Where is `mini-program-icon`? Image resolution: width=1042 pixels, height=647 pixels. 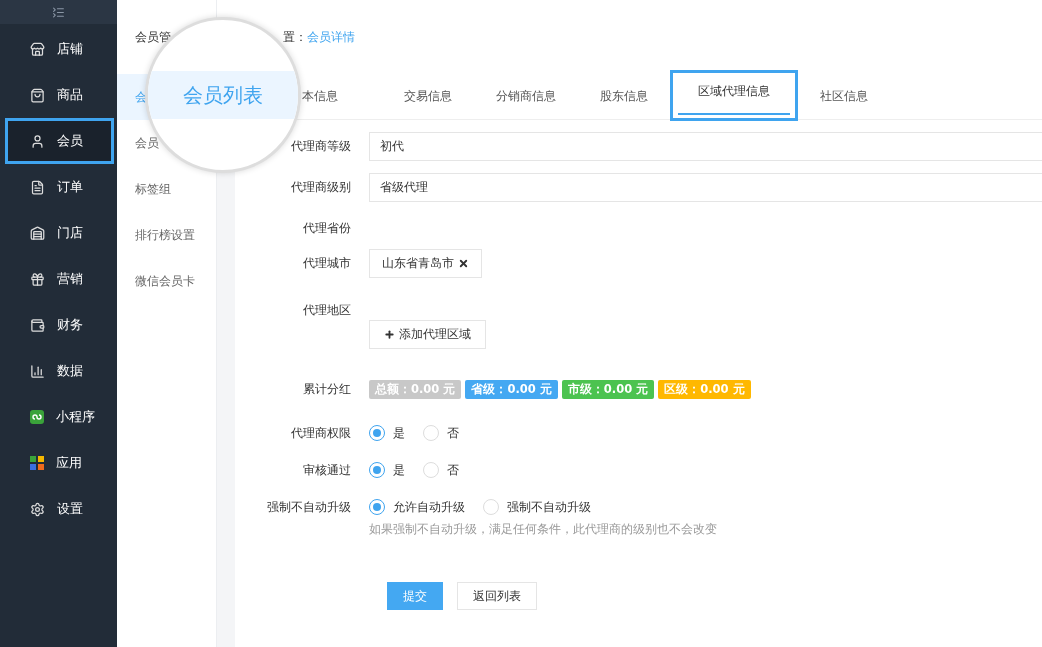 mini-program-icon is located at coordinates (37, 417).